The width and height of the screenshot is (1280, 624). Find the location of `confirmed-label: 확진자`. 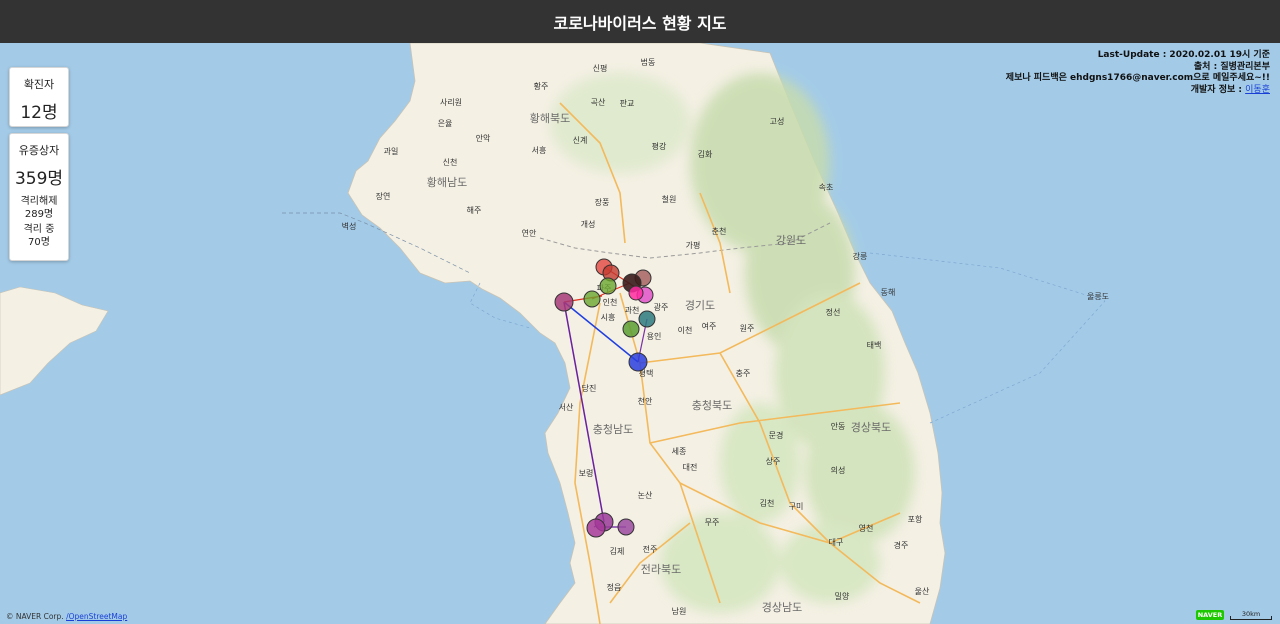

confirmed-label: 확진자 is located at coordinates (39, 84).